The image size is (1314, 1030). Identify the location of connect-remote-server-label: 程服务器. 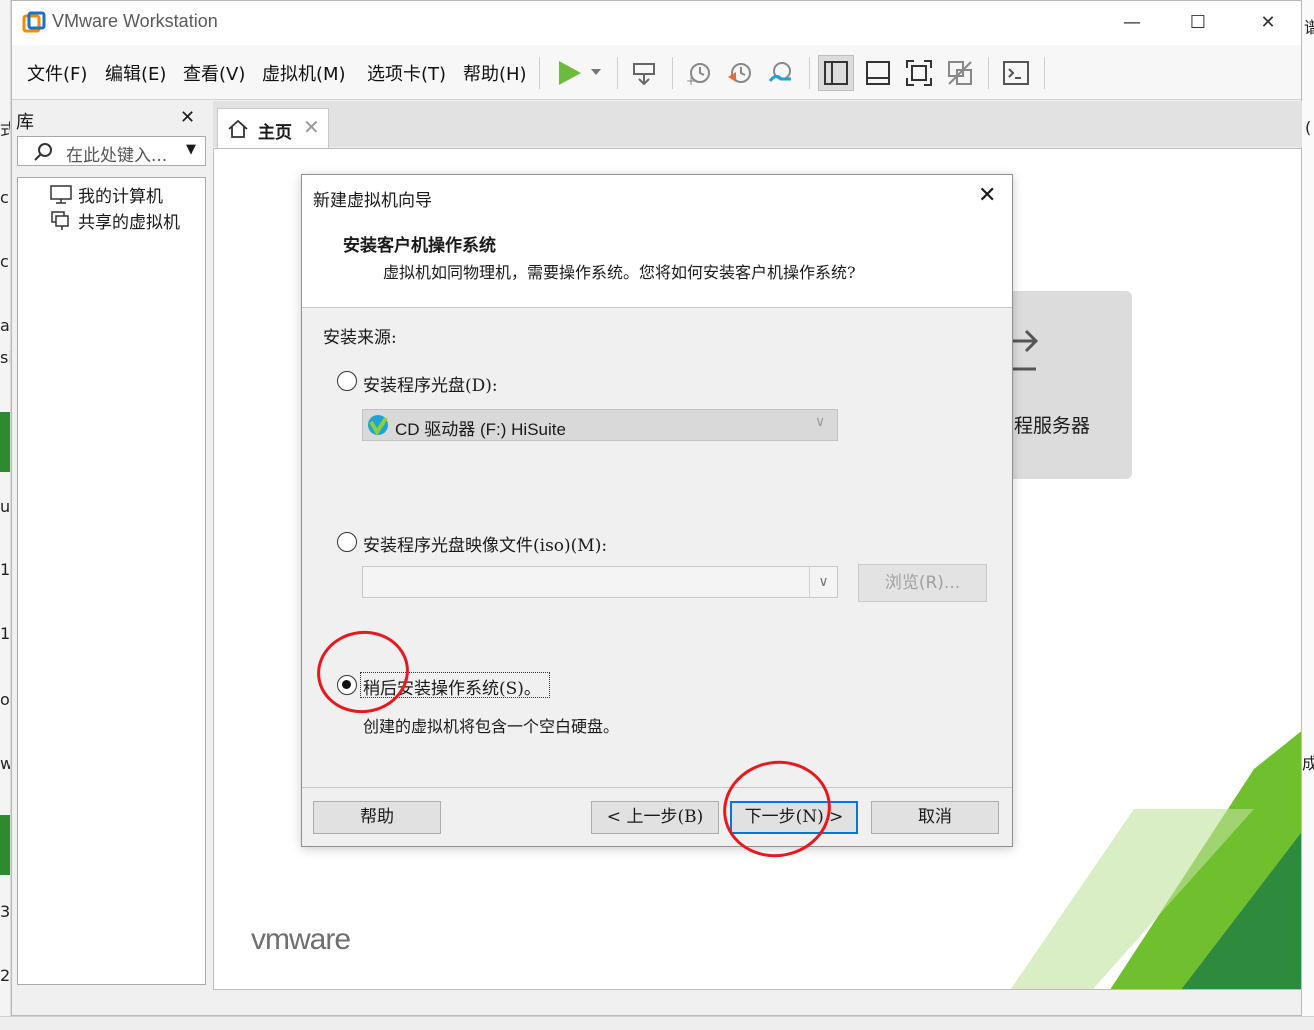
(1052, 426).